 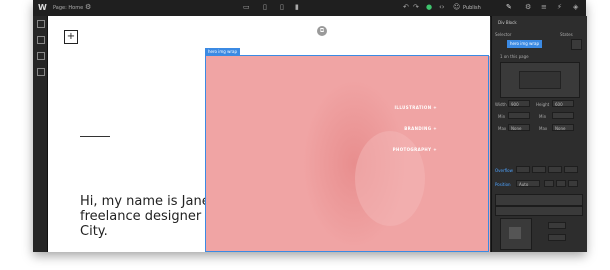 I want to click on overflow-hidden-option, so click(x=539, y=169).